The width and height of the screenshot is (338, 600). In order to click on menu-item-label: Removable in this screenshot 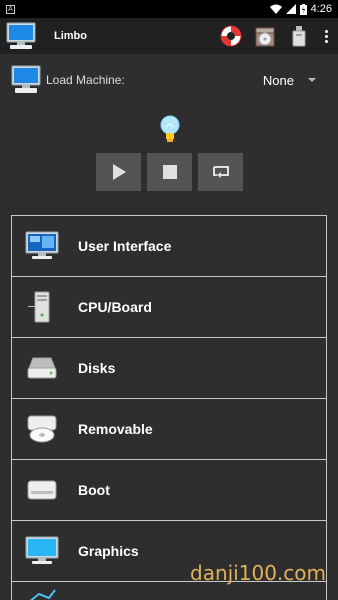, I will do `click(115, 429)`.